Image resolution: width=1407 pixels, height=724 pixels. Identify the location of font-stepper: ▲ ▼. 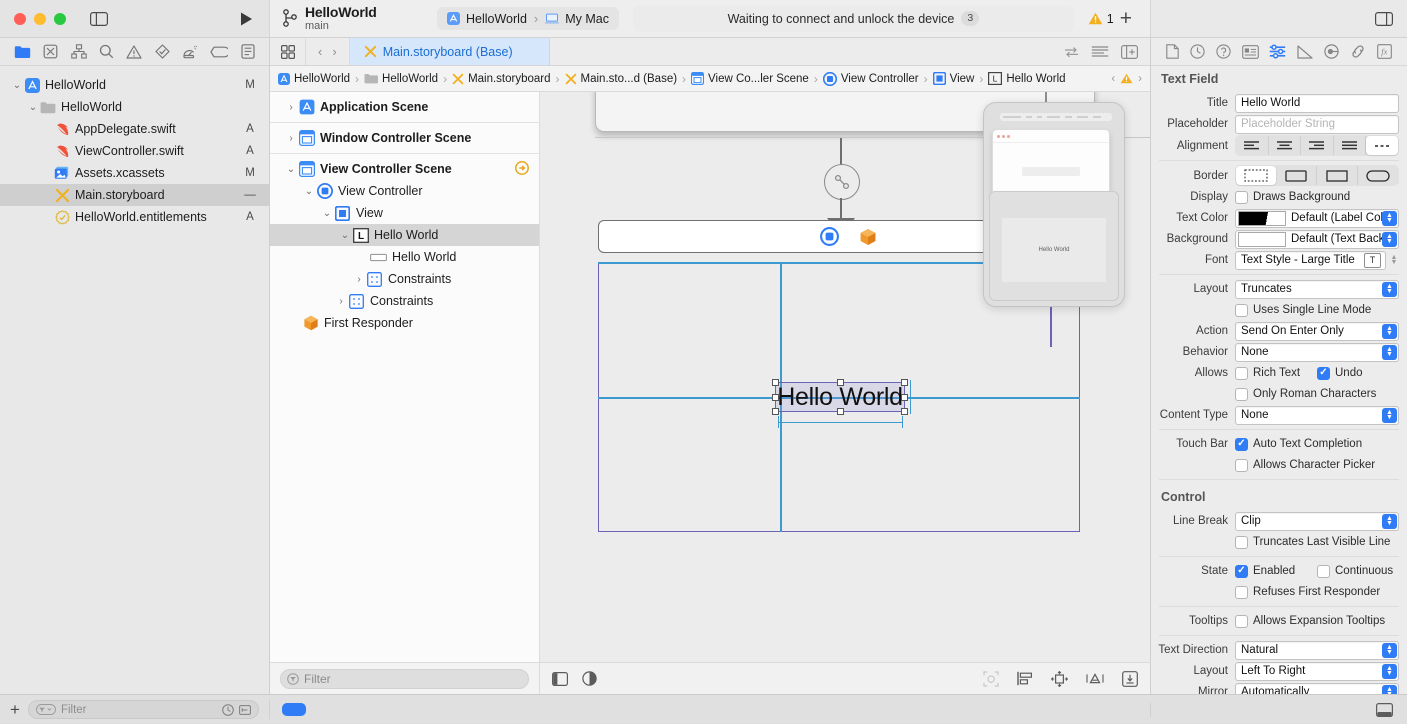
(1394, 260).